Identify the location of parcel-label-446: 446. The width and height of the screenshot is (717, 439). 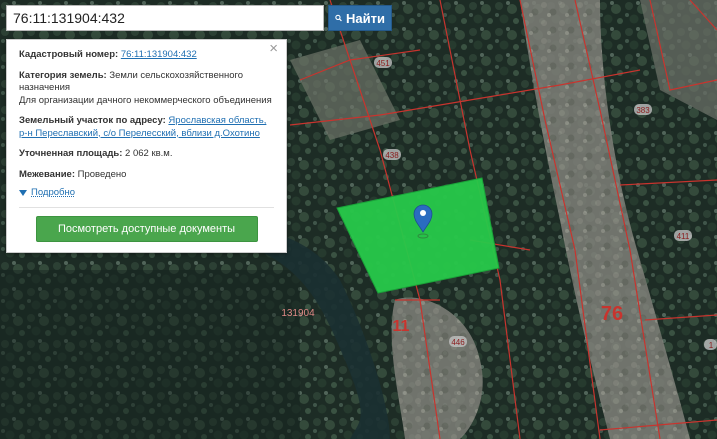
(458, 341).